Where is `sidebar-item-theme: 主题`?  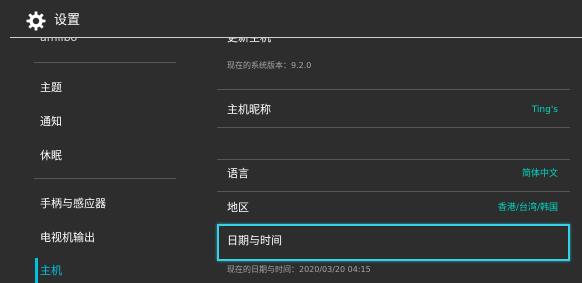
sidebar-item-theme: 主题 is located at coordinates (51, 88).